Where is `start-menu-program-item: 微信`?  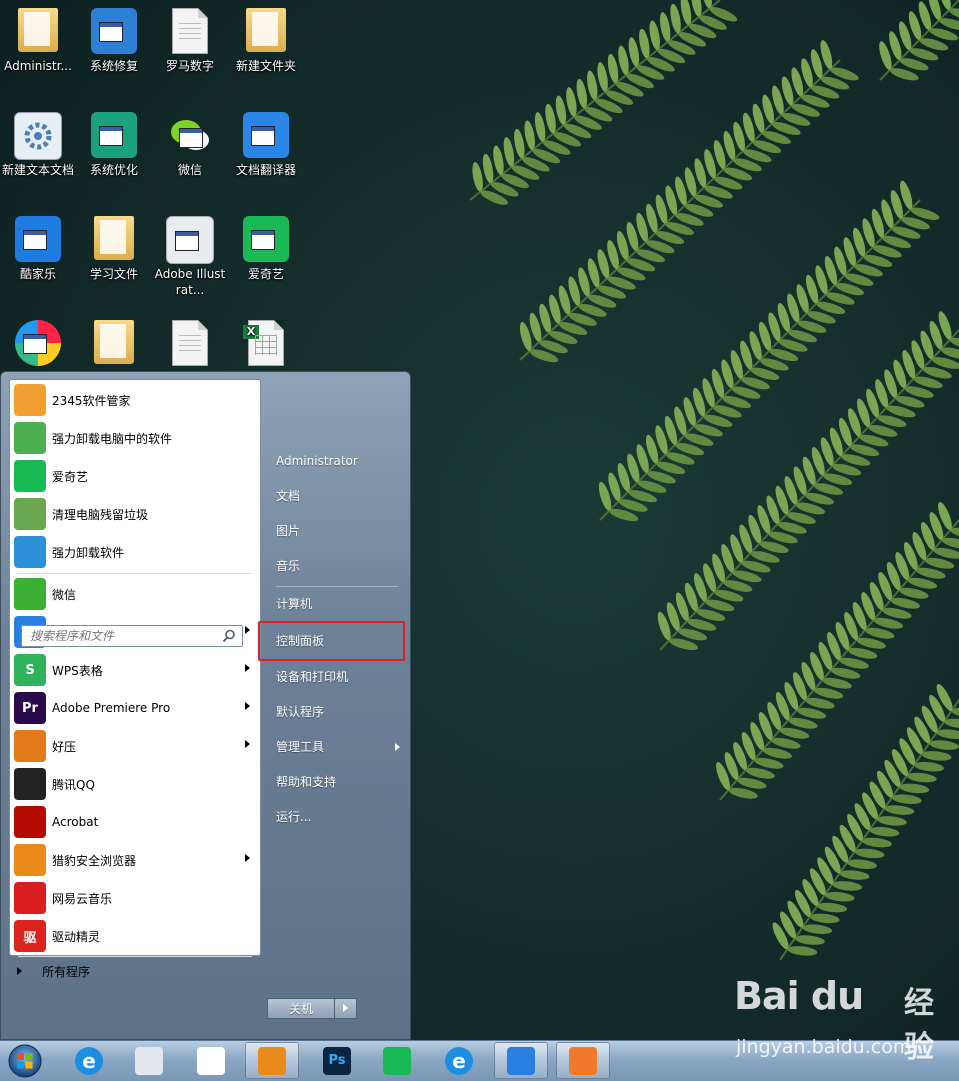 start-menu-program-item: 微信 is located at coordinates (135, 594).